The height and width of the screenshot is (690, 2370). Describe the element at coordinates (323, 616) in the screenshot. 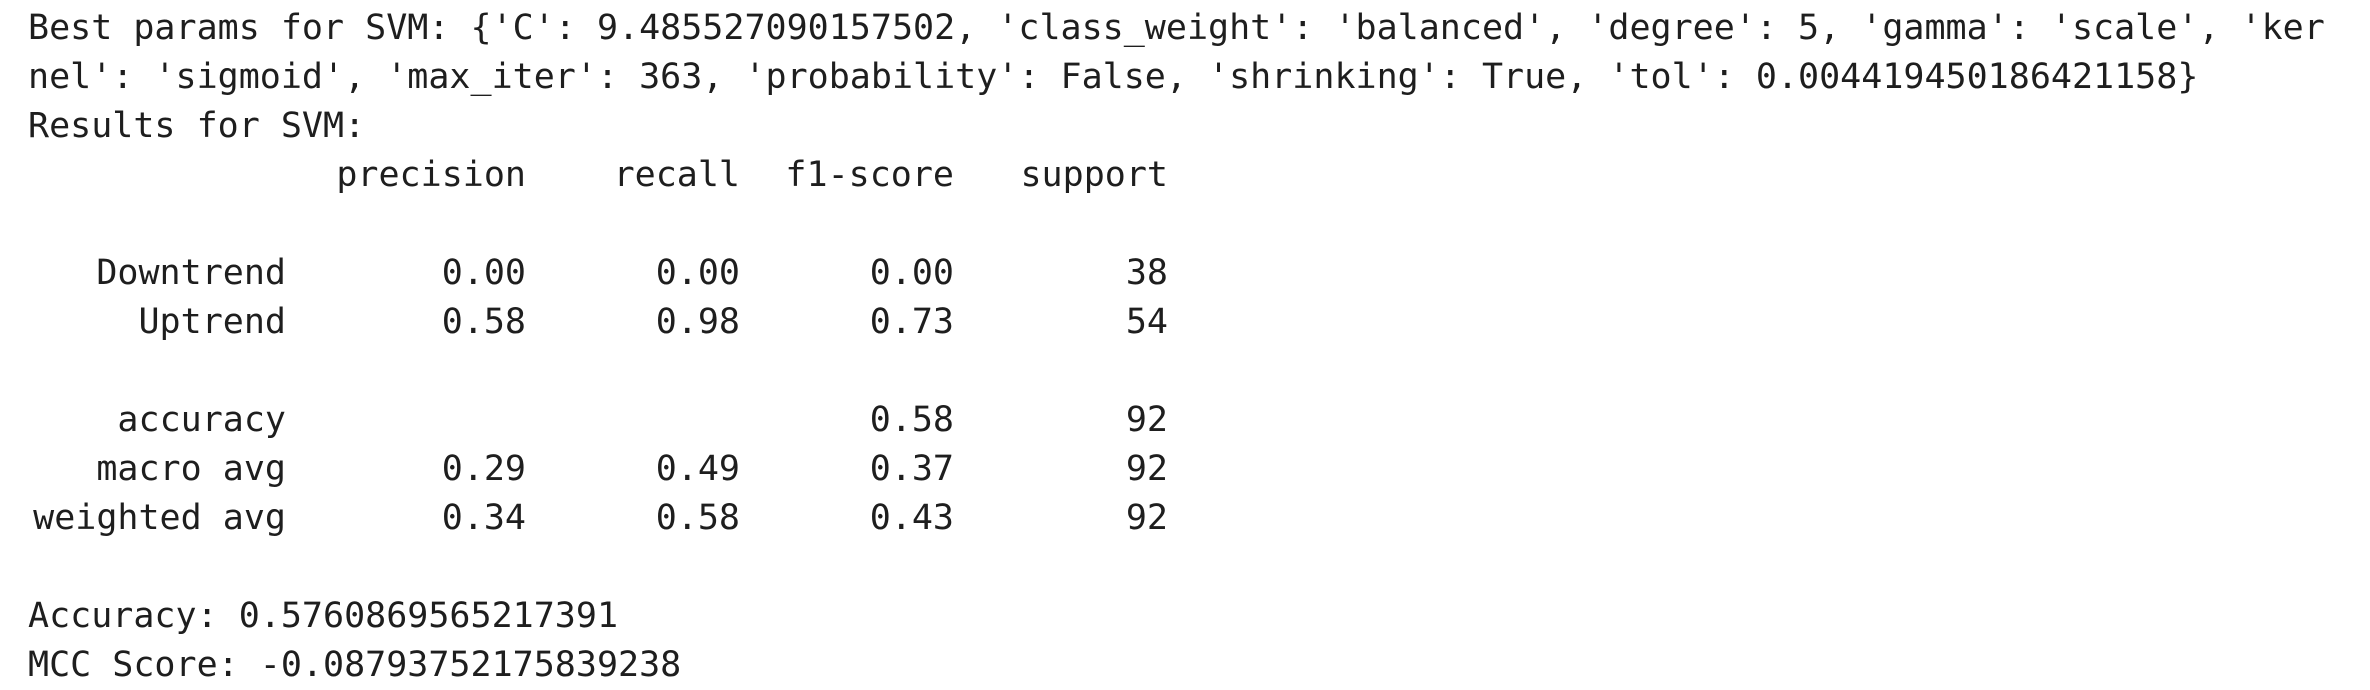

I see `accuracy-line: Accuracy: 0.5760869565217391` at that location.